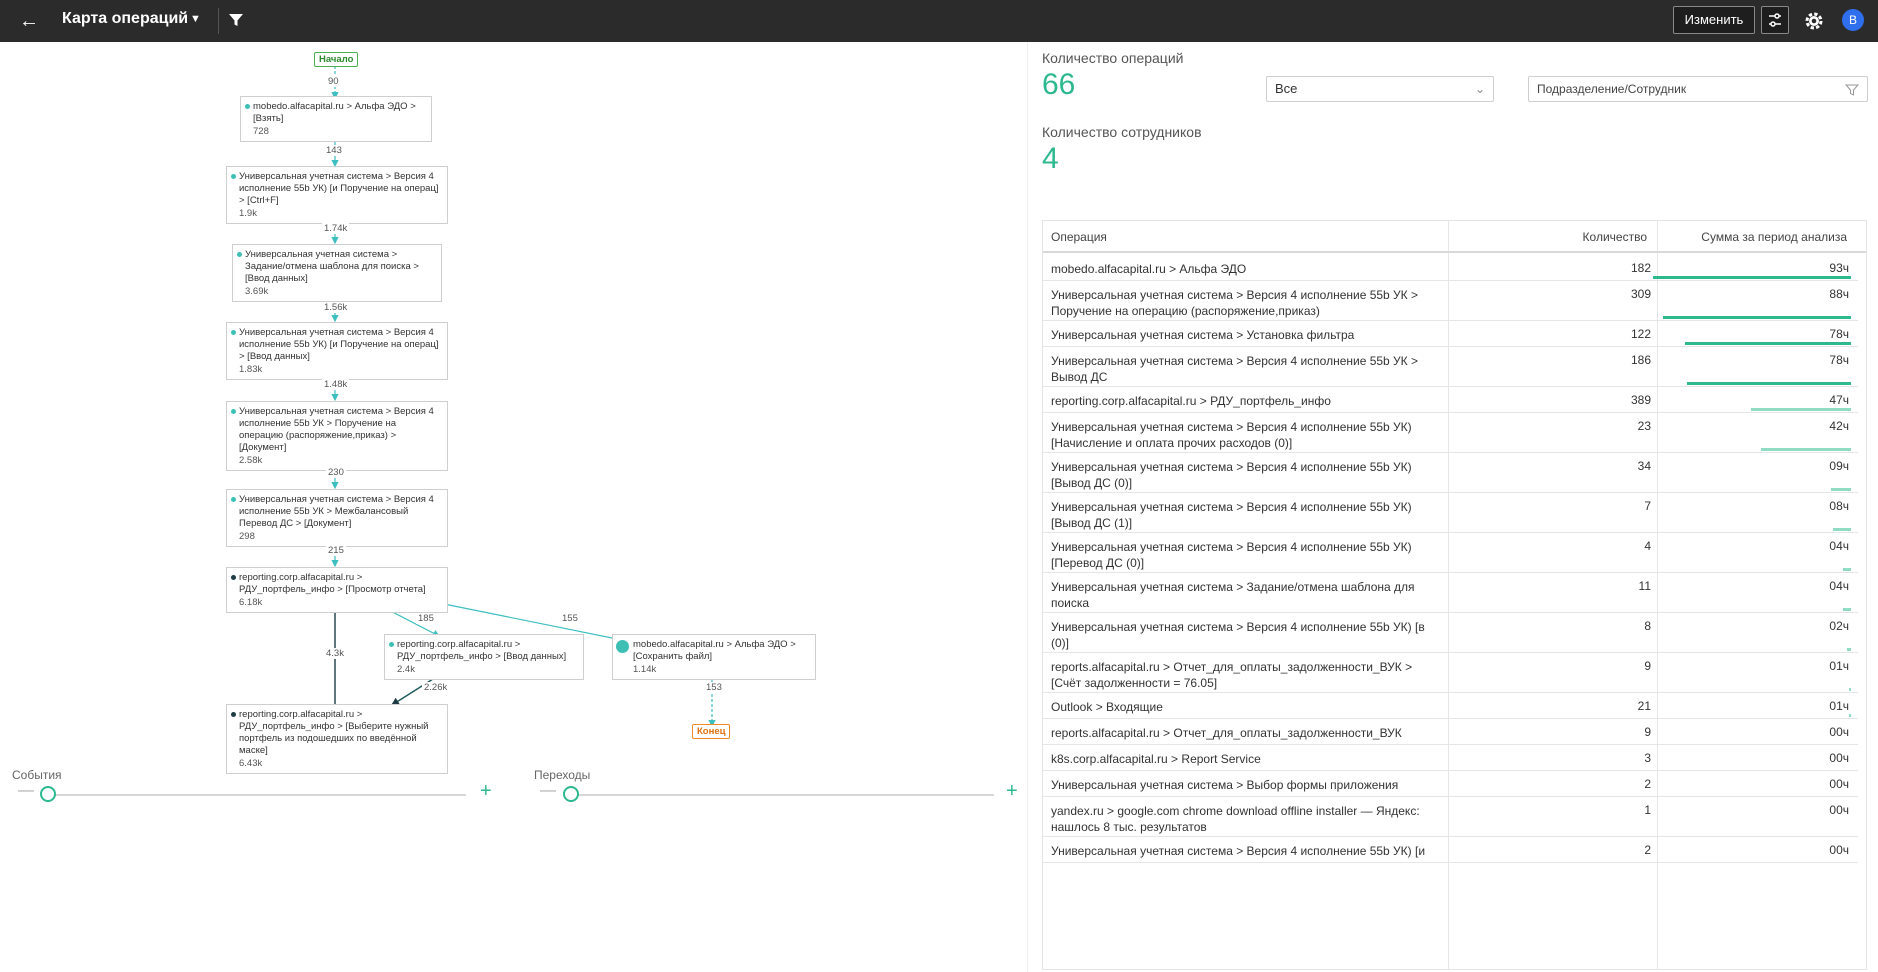 This screenshot has height=972, width=1878. I want to click on sliders-button, so click(1775, 20).